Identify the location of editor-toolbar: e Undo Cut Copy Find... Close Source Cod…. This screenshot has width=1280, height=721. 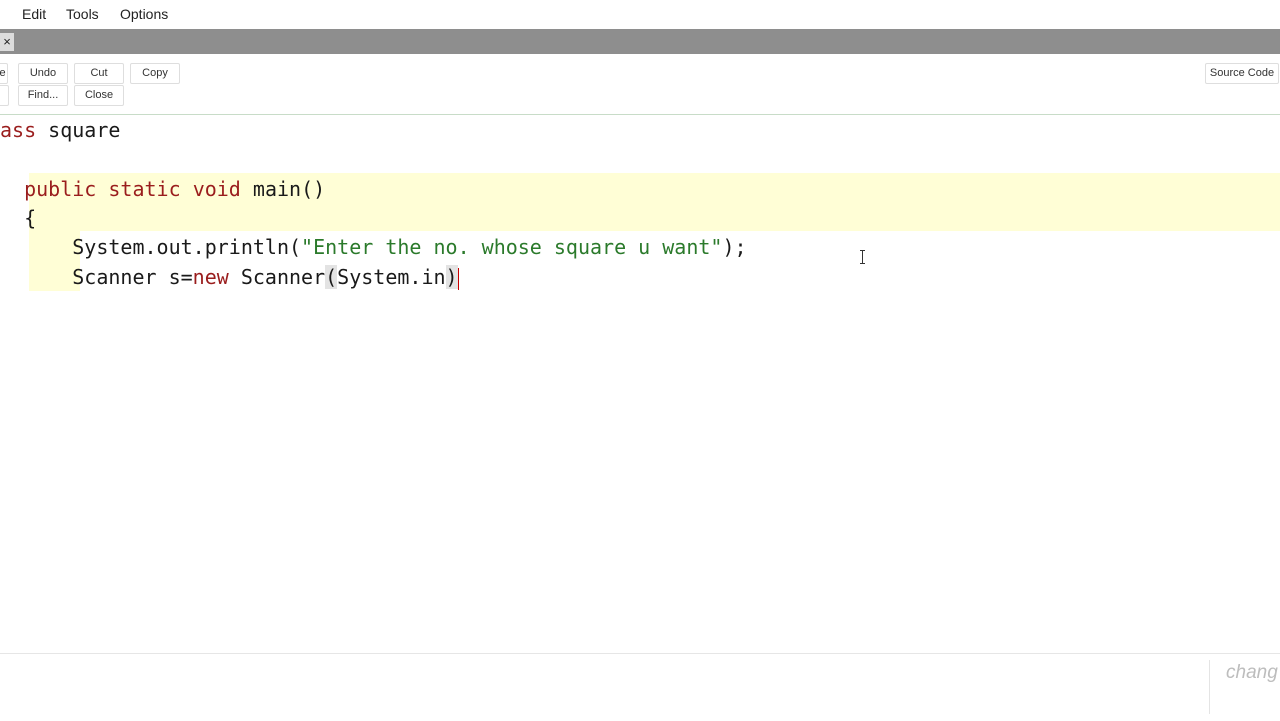
(640, 84).